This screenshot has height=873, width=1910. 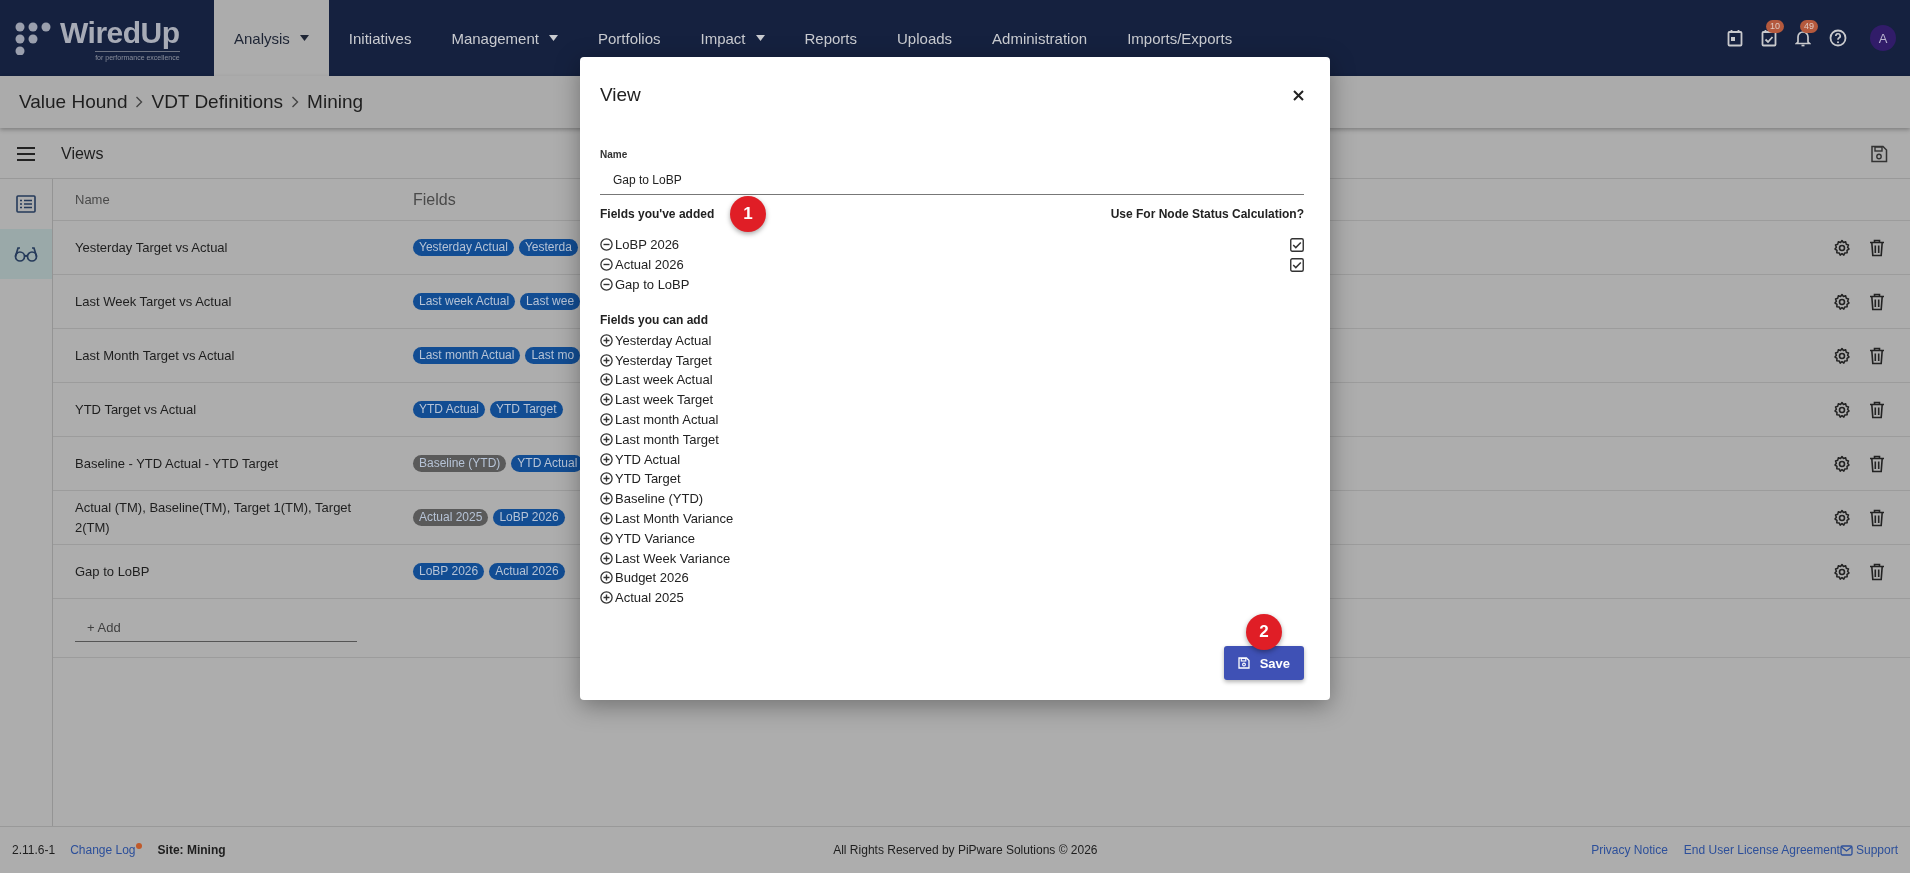 What do you see at coordinates (649, 598) in the screenshot?
I see `available-field: Actual 2025` at bounding box center [649, 598].